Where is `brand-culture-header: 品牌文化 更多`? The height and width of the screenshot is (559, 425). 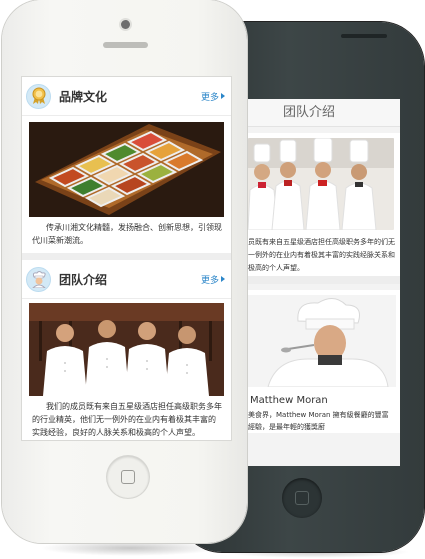
brand-culture-header: 品牌文化 更多 is located at coordinates (126, 96).